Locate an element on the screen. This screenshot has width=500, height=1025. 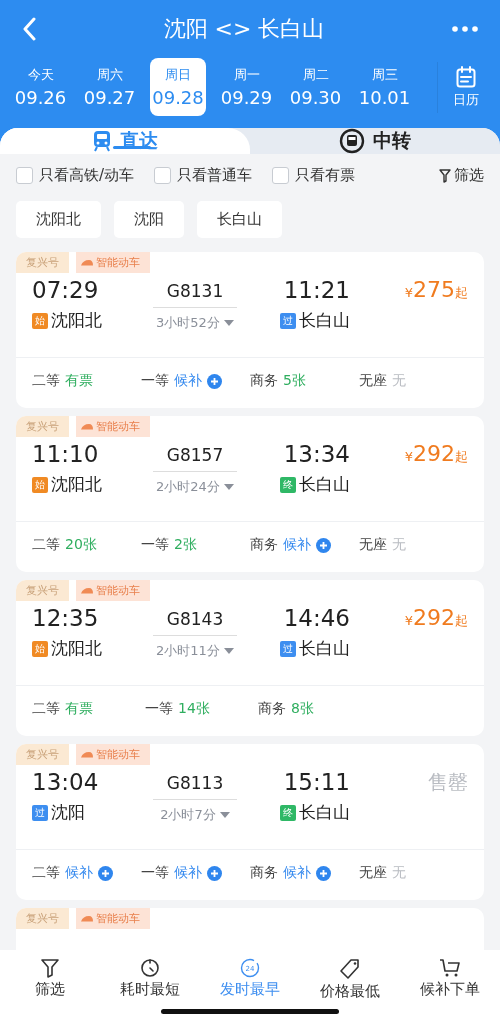
train-number: G8143 is located at coordinates (195, 620).